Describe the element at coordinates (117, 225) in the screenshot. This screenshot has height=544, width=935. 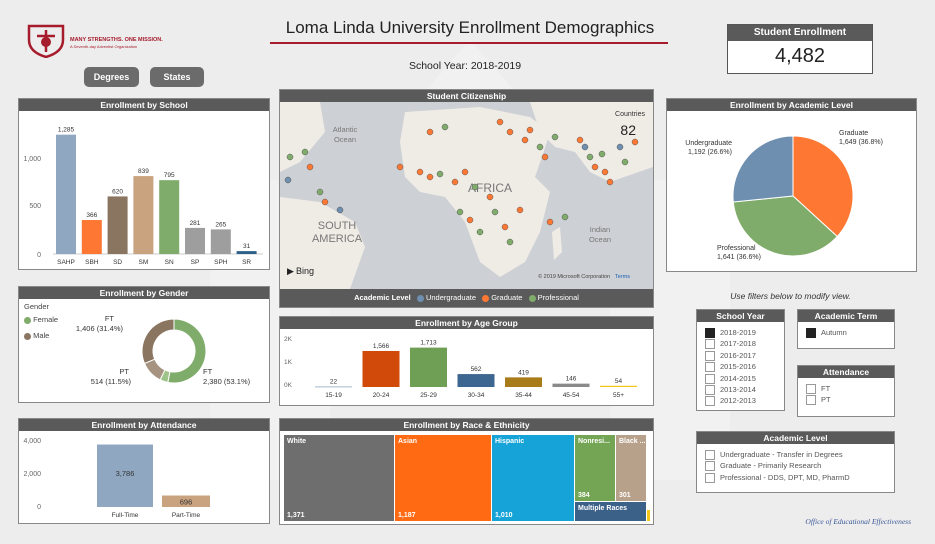
I see `bar-sd` at that location.